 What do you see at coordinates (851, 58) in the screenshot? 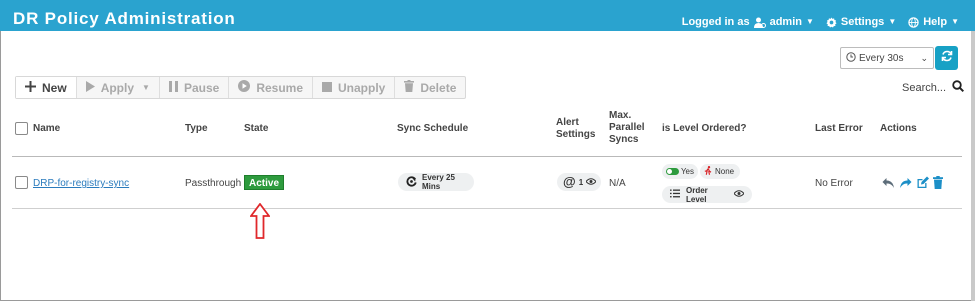
I see `clock-icon` at bounding box center [851, 58].